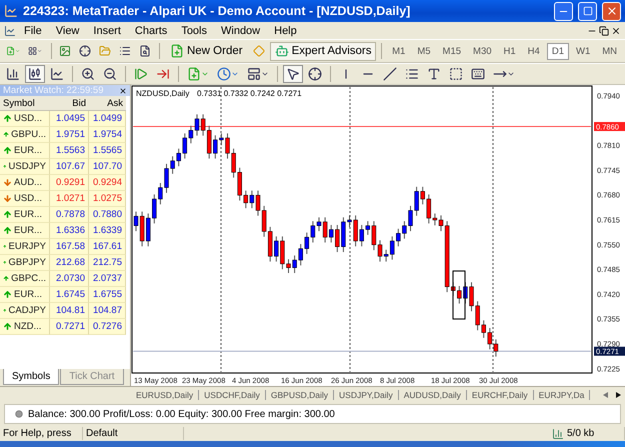 Image resolution: width=625 pixels, height=447 pixels. I want to click on panel-title: Market Watch: 22:59:59, so click(53, 90).